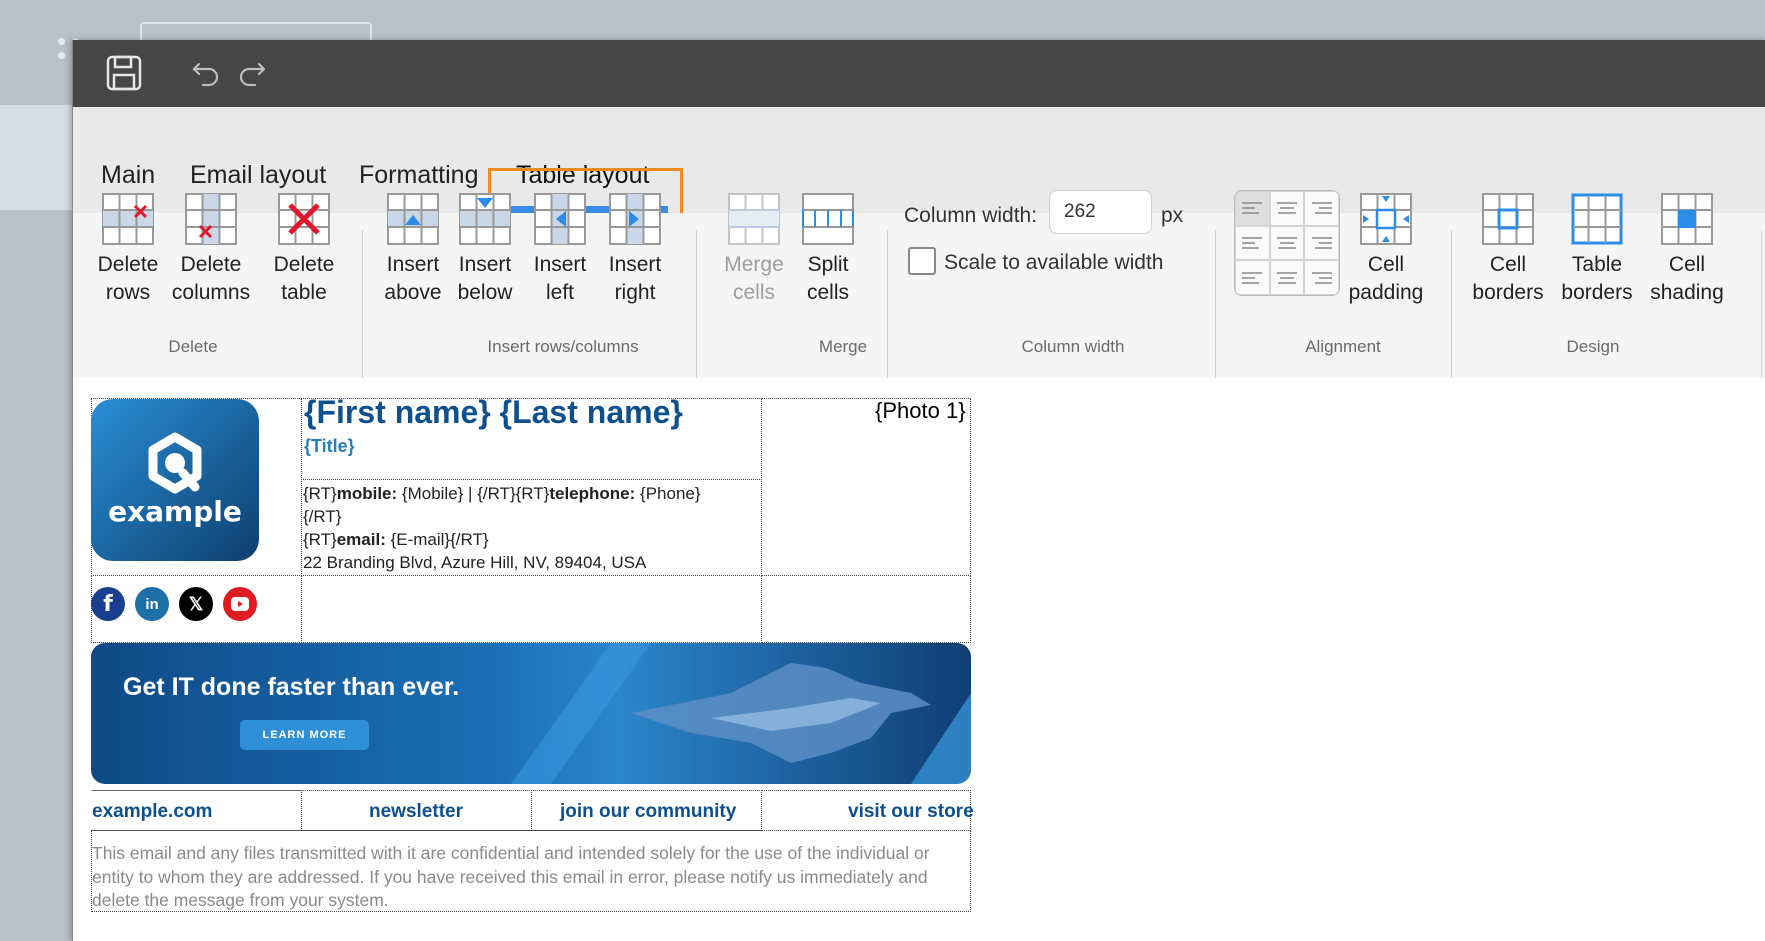  I want to click on table-borders-label-2: borders, so click(1597, 292).